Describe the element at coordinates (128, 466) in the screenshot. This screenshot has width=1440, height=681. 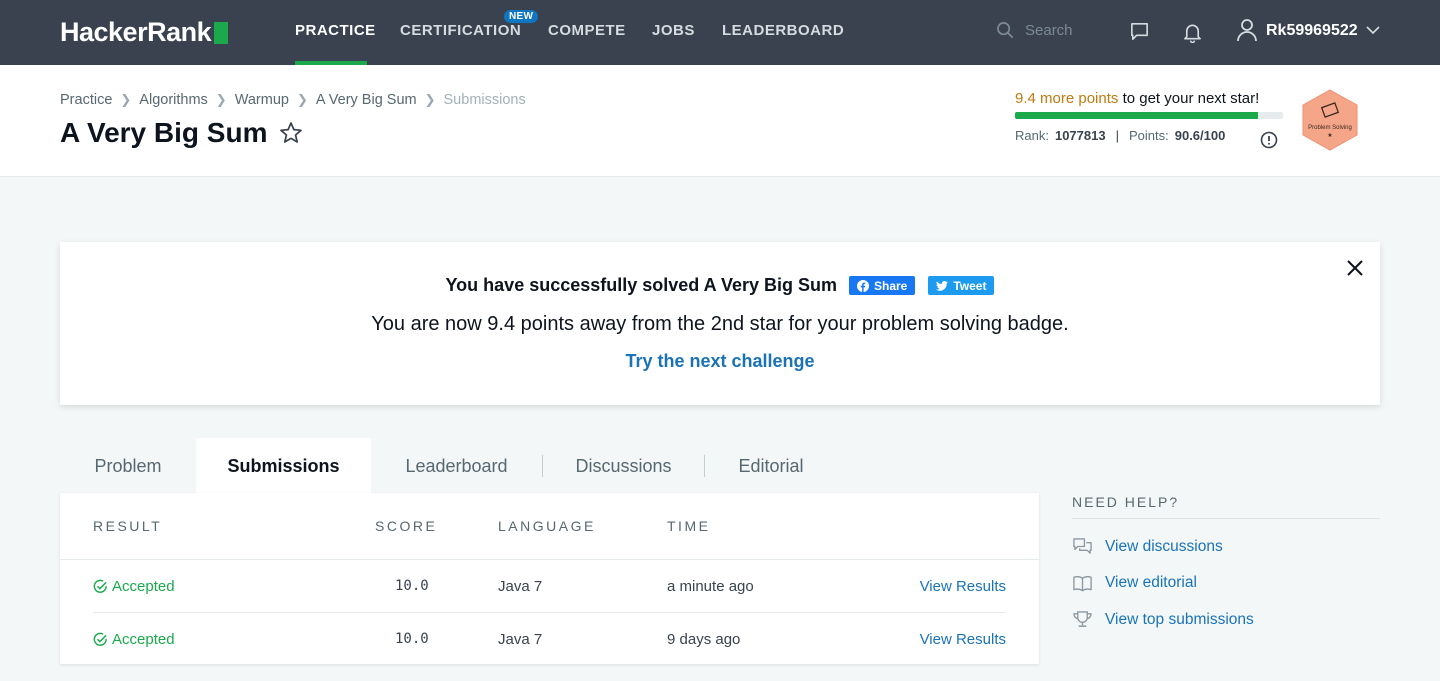
I see `tab-problem: Problem` at that location.